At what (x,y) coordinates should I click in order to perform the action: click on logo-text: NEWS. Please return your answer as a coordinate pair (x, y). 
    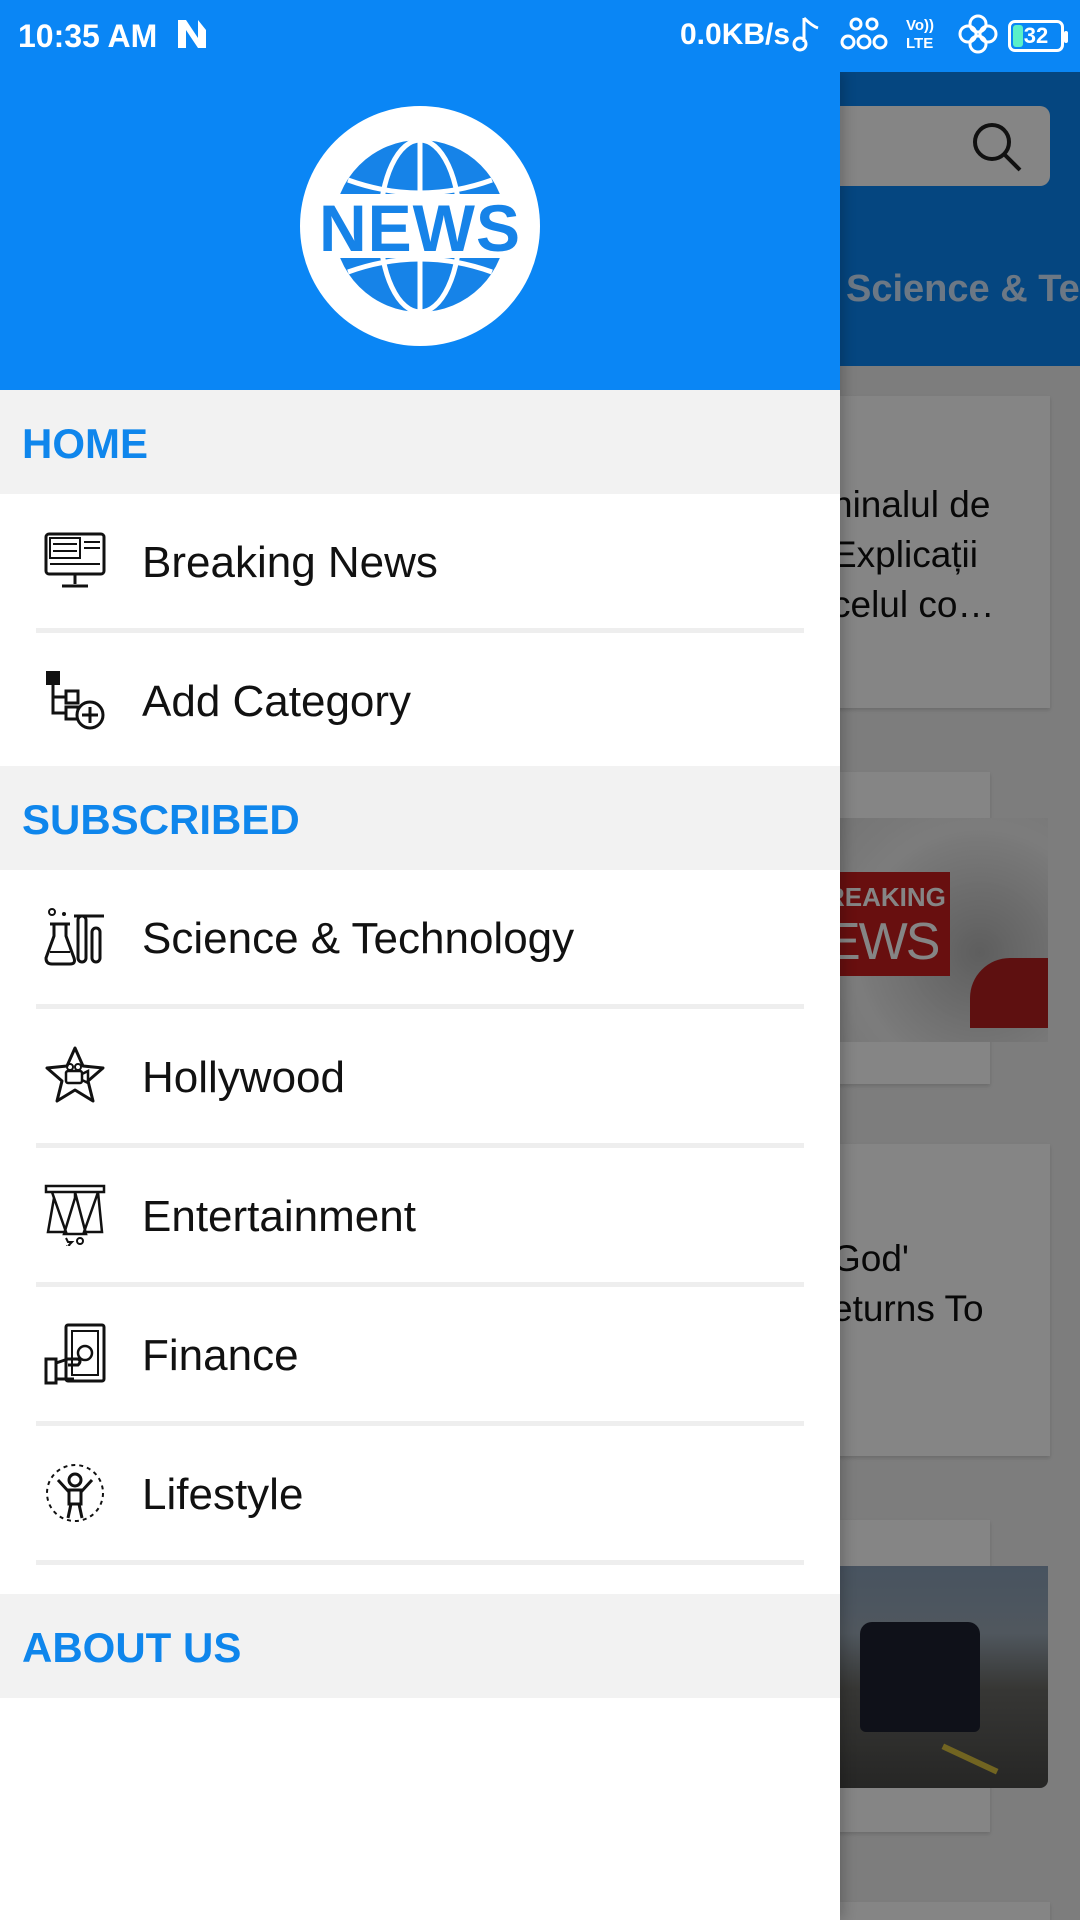
    Looking at the image, I should click on (420, 228).